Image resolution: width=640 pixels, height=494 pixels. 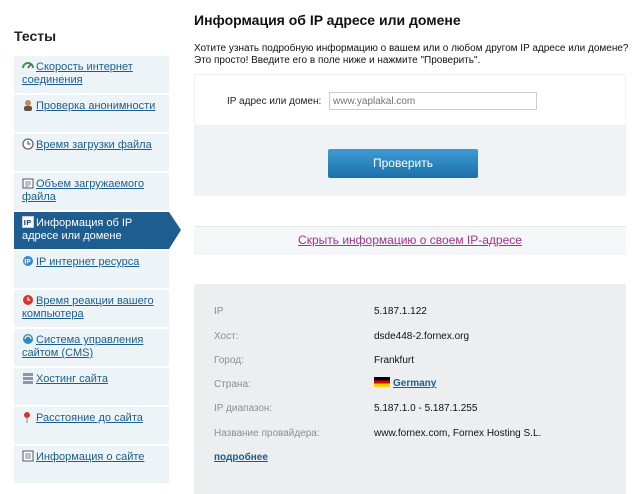 I want to click on sidebar-item-cms: Система управления сайтом (CMS), so click(x=91, y=347).